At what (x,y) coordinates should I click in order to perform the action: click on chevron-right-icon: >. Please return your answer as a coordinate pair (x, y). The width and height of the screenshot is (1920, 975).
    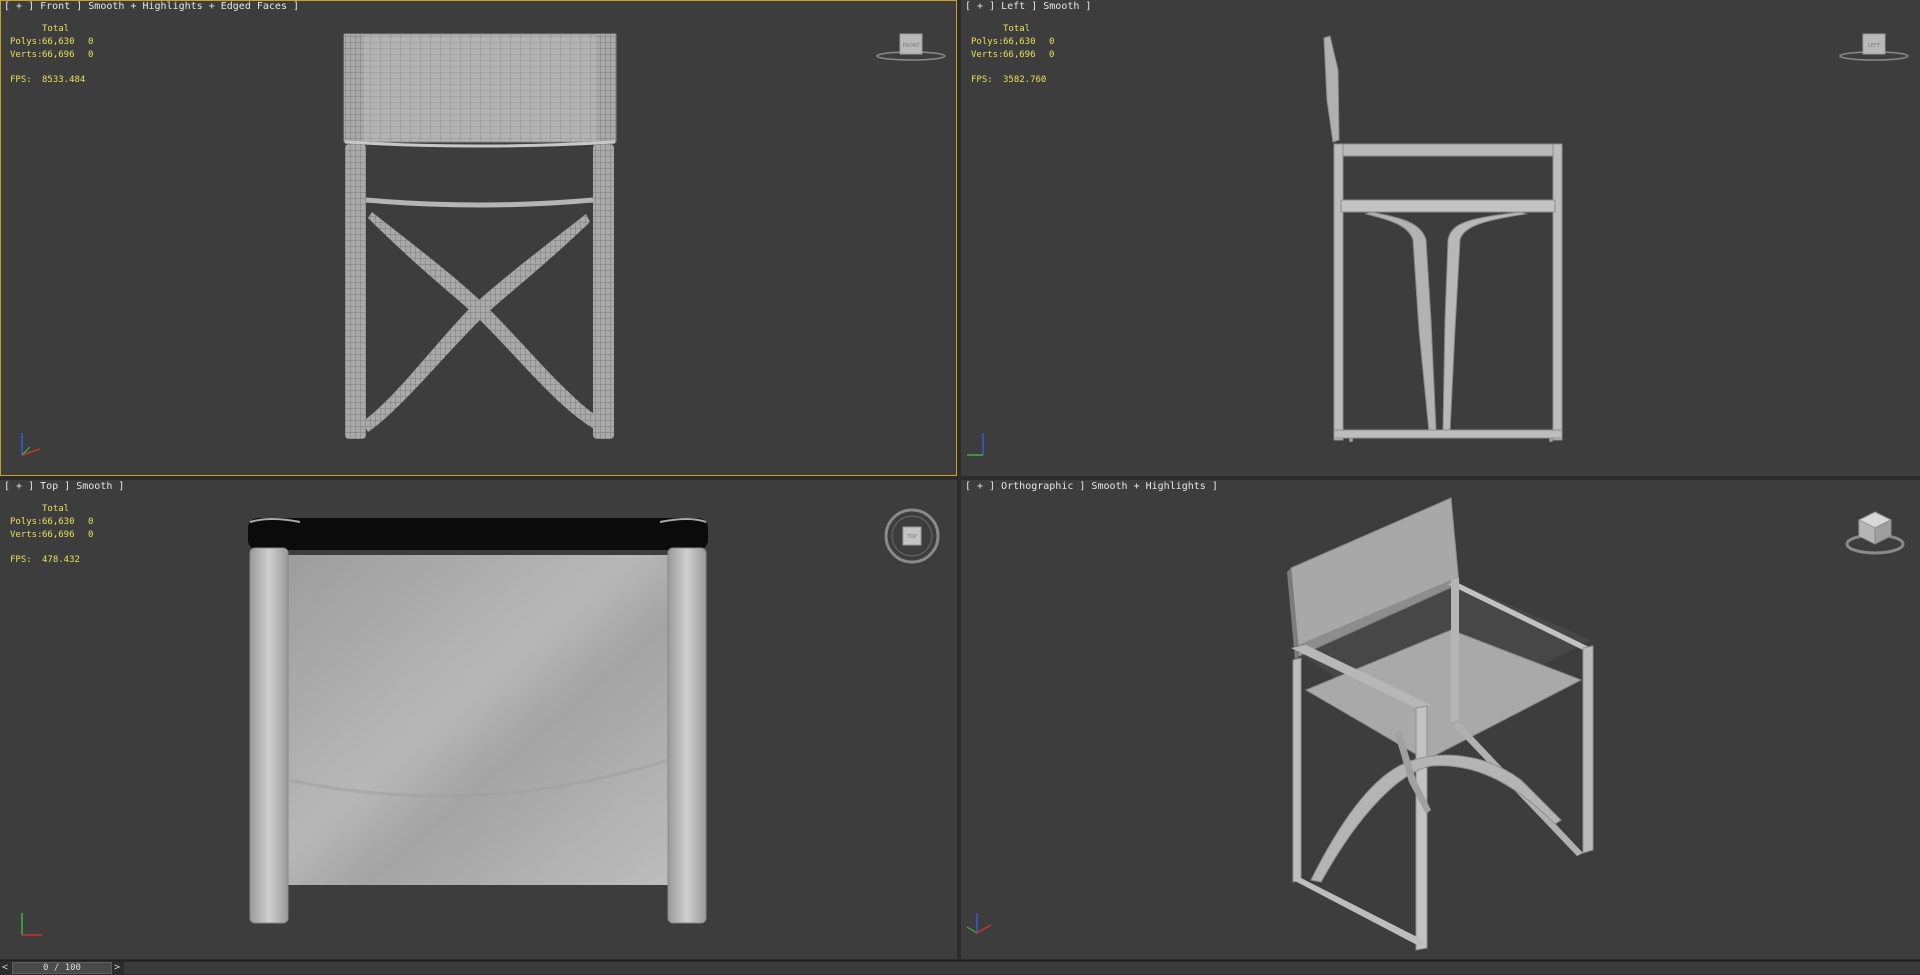
    Looking at the image, I should click on (117, 968).